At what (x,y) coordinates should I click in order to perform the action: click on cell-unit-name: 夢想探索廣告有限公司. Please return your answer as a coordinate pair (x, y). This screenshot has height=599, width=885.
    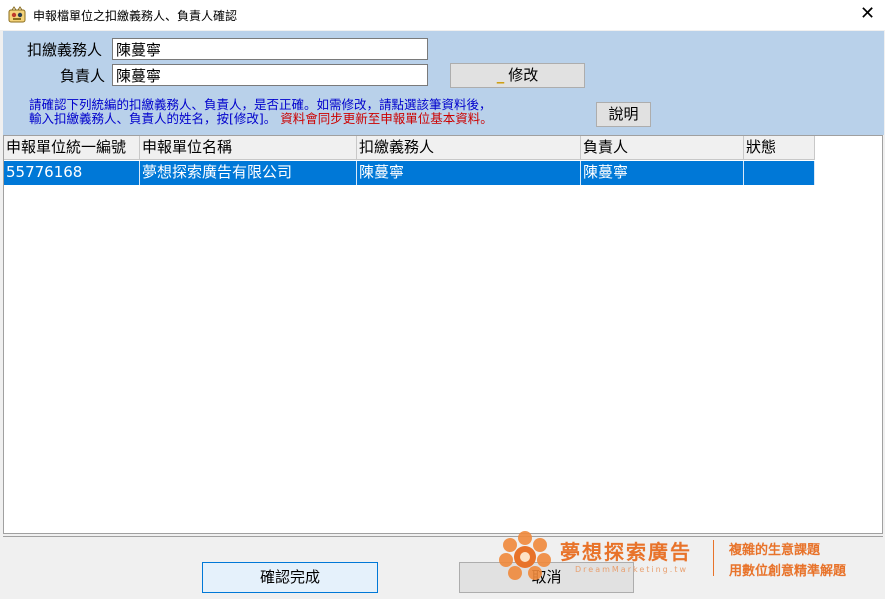
    Looking at the image, I should click on (248, 173).